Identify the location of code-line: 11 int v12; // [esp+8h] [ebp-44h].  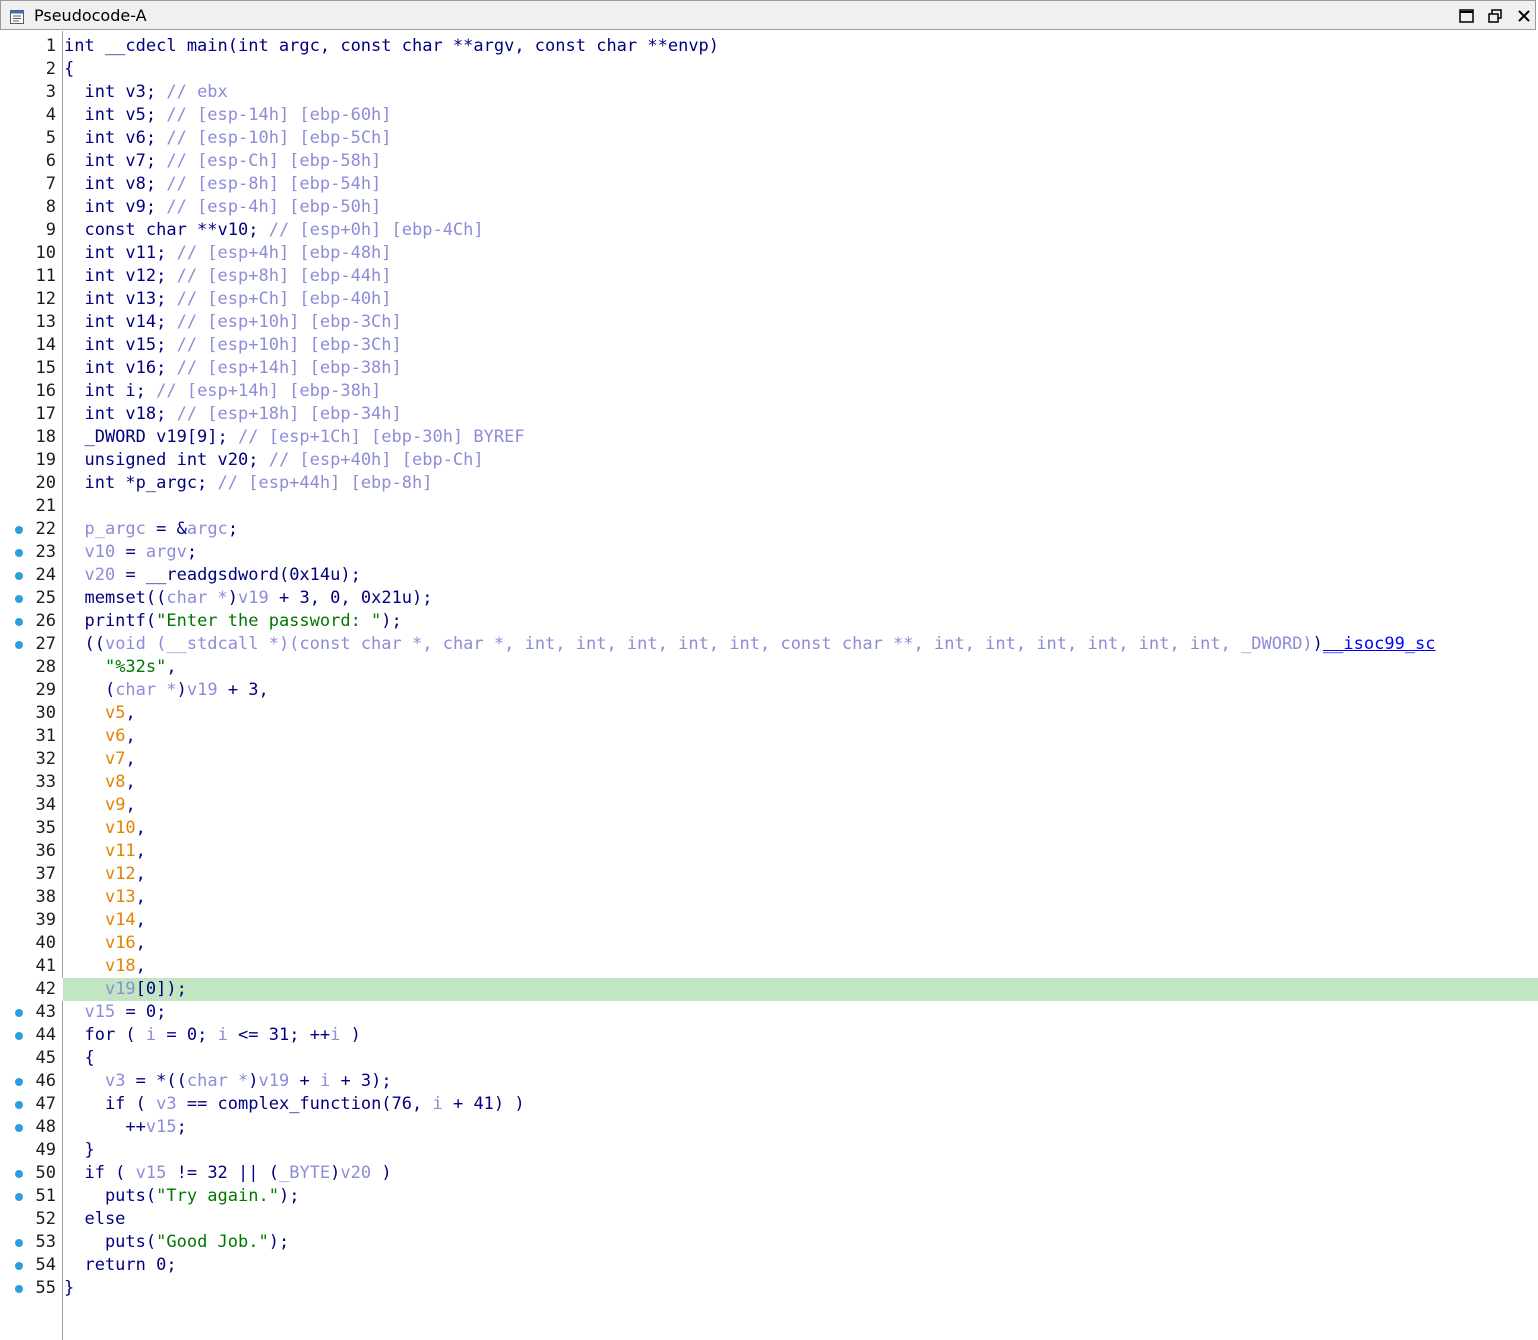
(769, 276).